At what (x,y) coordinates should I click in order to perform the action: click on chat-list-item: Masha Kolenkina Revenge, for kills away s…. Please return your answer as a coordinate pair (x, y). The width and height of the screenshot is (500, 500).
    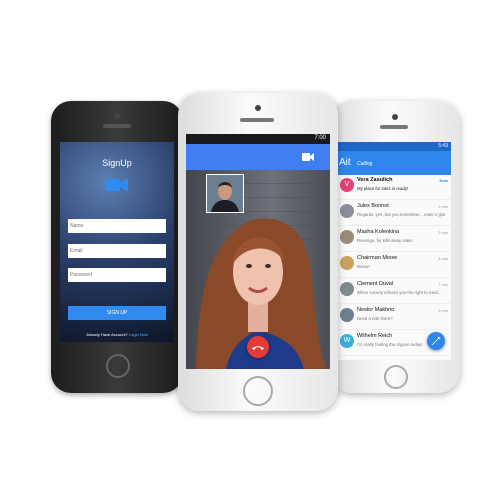
    Looking at the image, I should click on (394, 239).